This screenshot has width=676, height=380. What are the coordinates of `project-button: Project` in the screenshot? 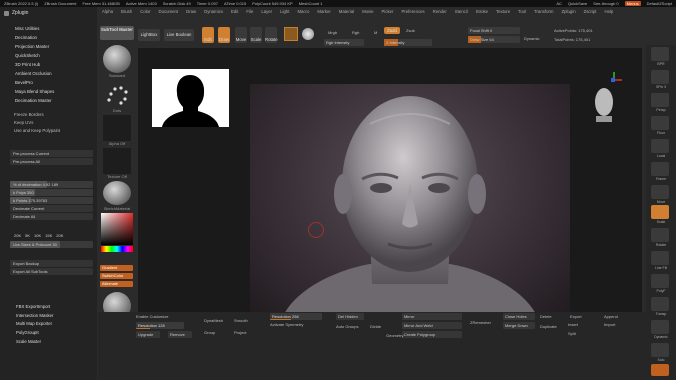 It's located at (240, 332).